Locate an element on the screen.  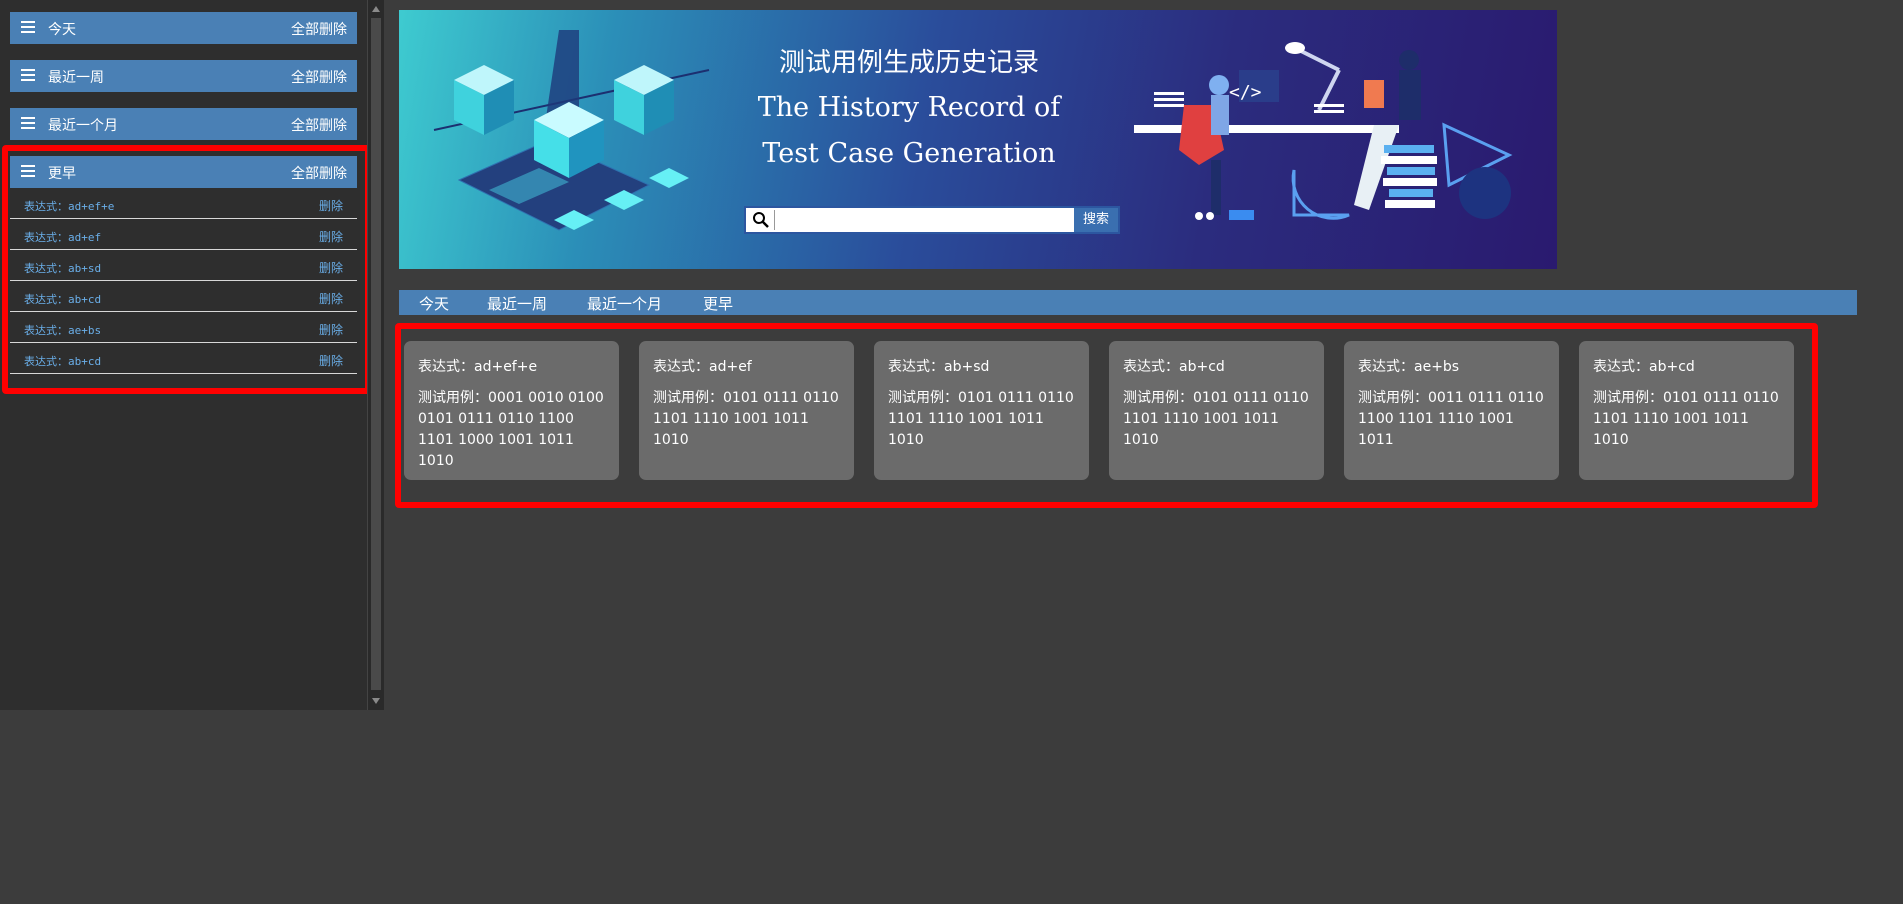
search-icon is located at coordinates (762, 220).